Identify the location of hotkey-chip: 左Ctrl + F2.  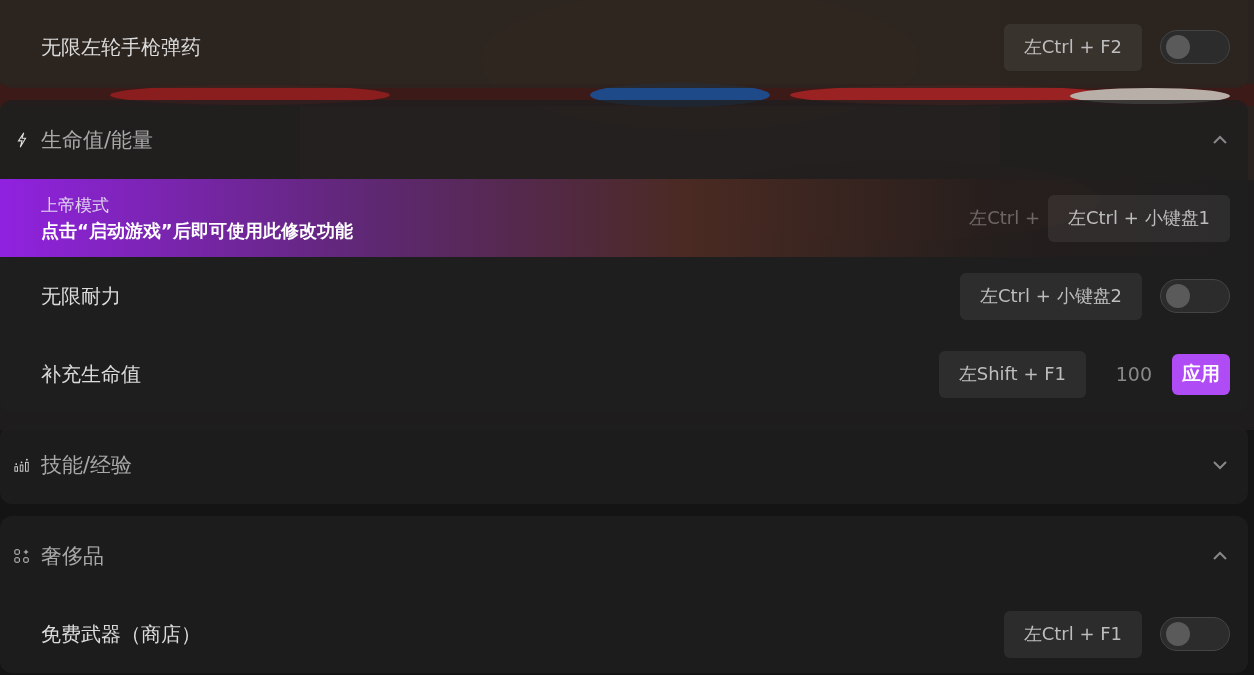
(1072, 47).